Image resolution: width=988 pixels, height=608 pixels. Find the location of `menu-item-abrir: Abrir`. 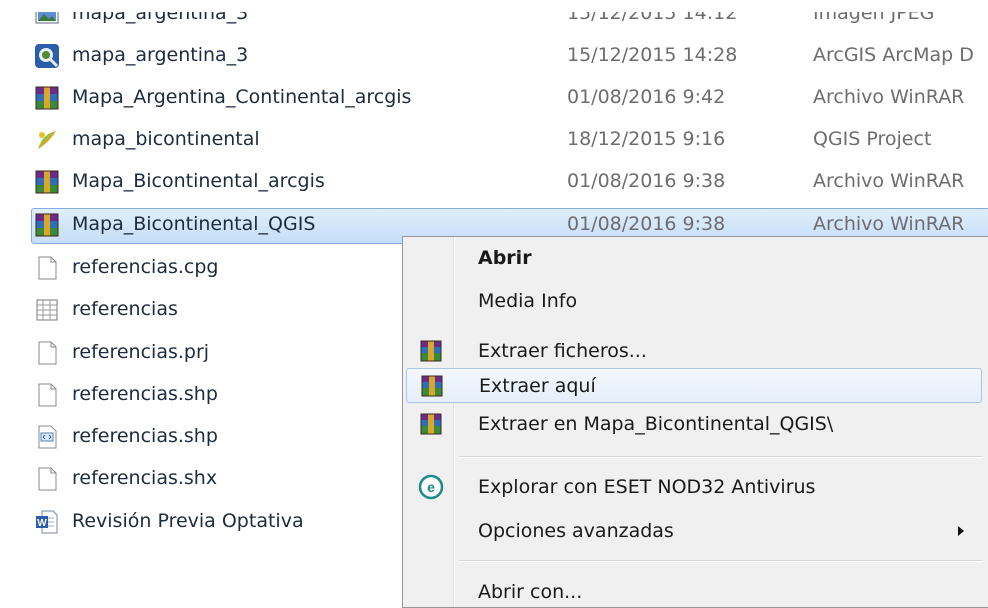

menu-item-abrir: Abrir is located at coordinates (694, 258).